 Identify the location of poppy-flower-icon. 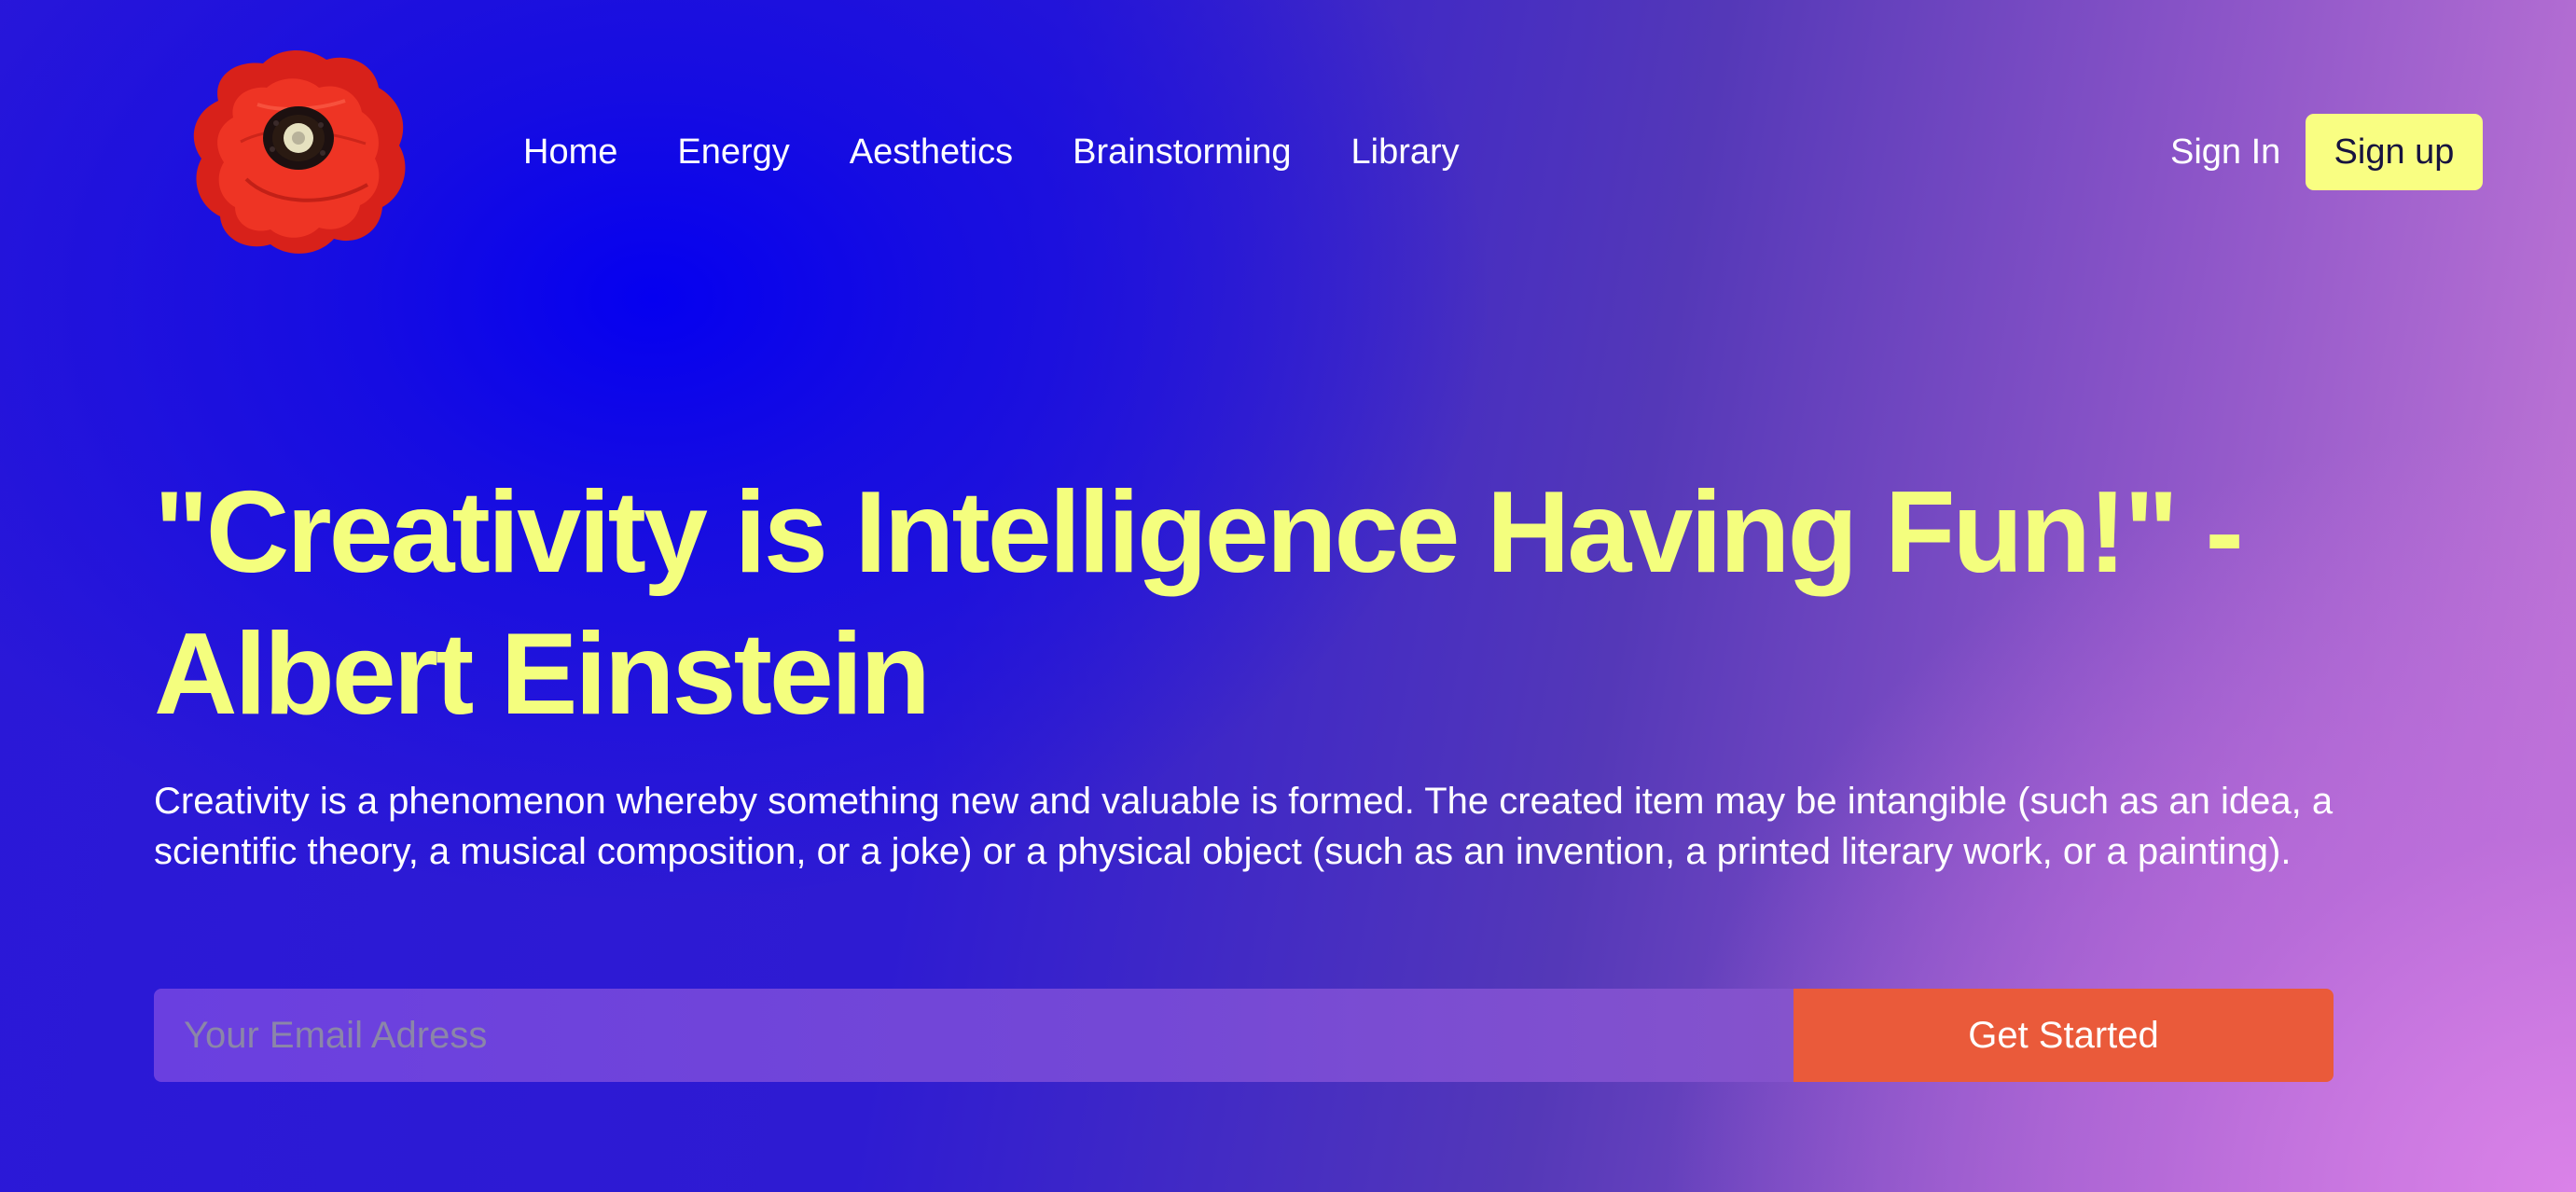
(299, 151).